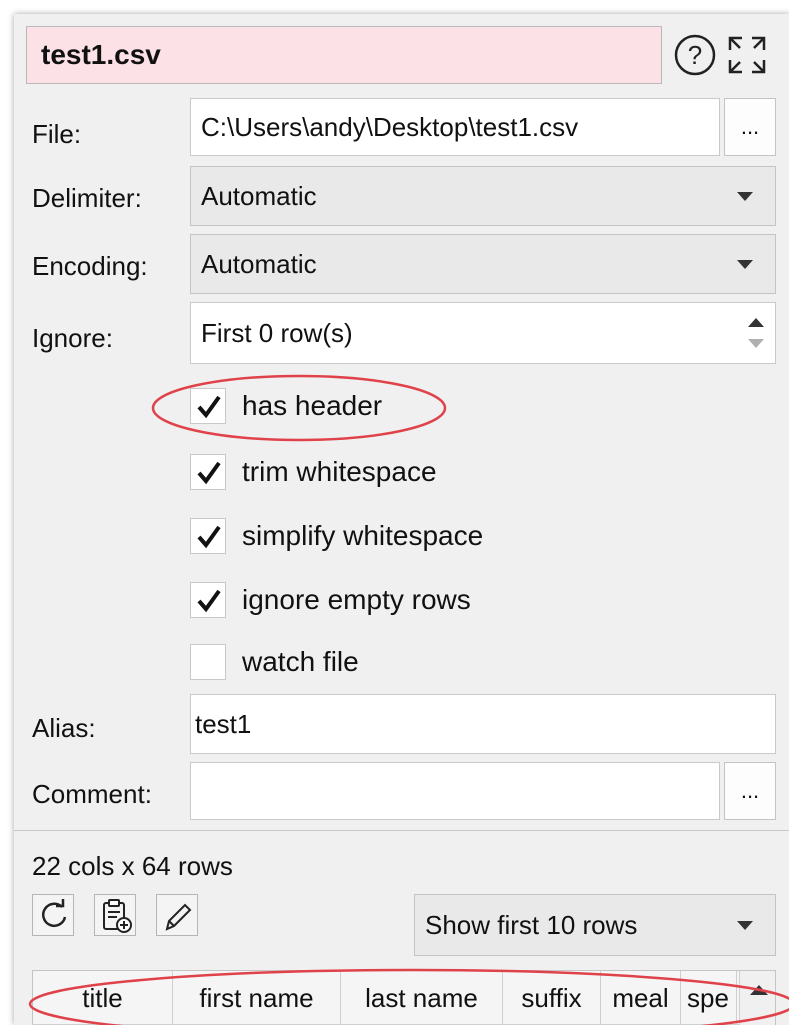 The height and width of the screenshot is (1025, 789). I want to click on comment-field, so click(455, 791).